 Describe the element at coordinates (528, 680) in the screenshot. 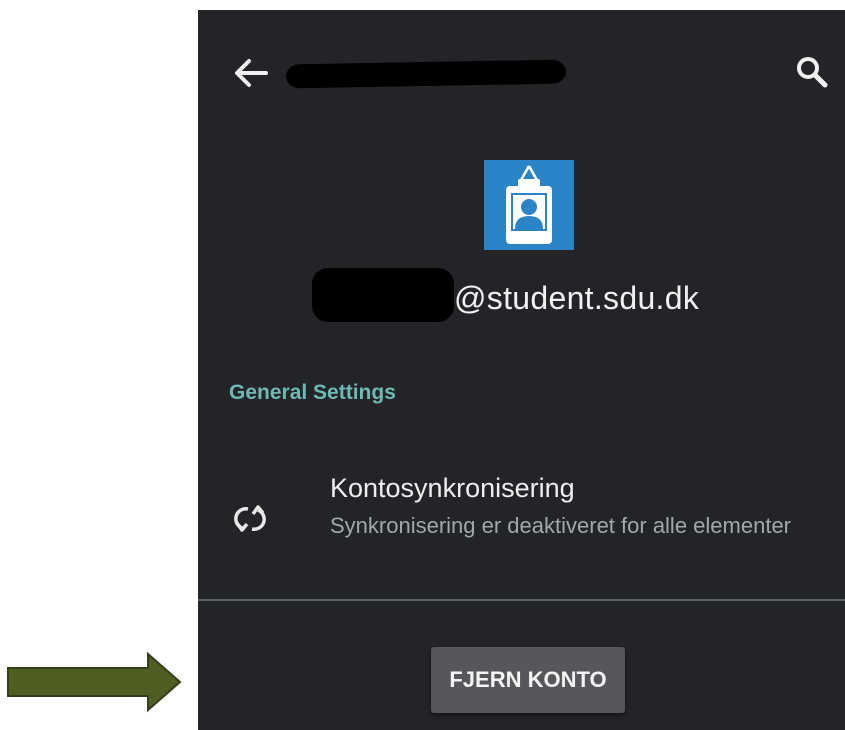

I see `remove-account-button: FJERN KONTO` at that location.